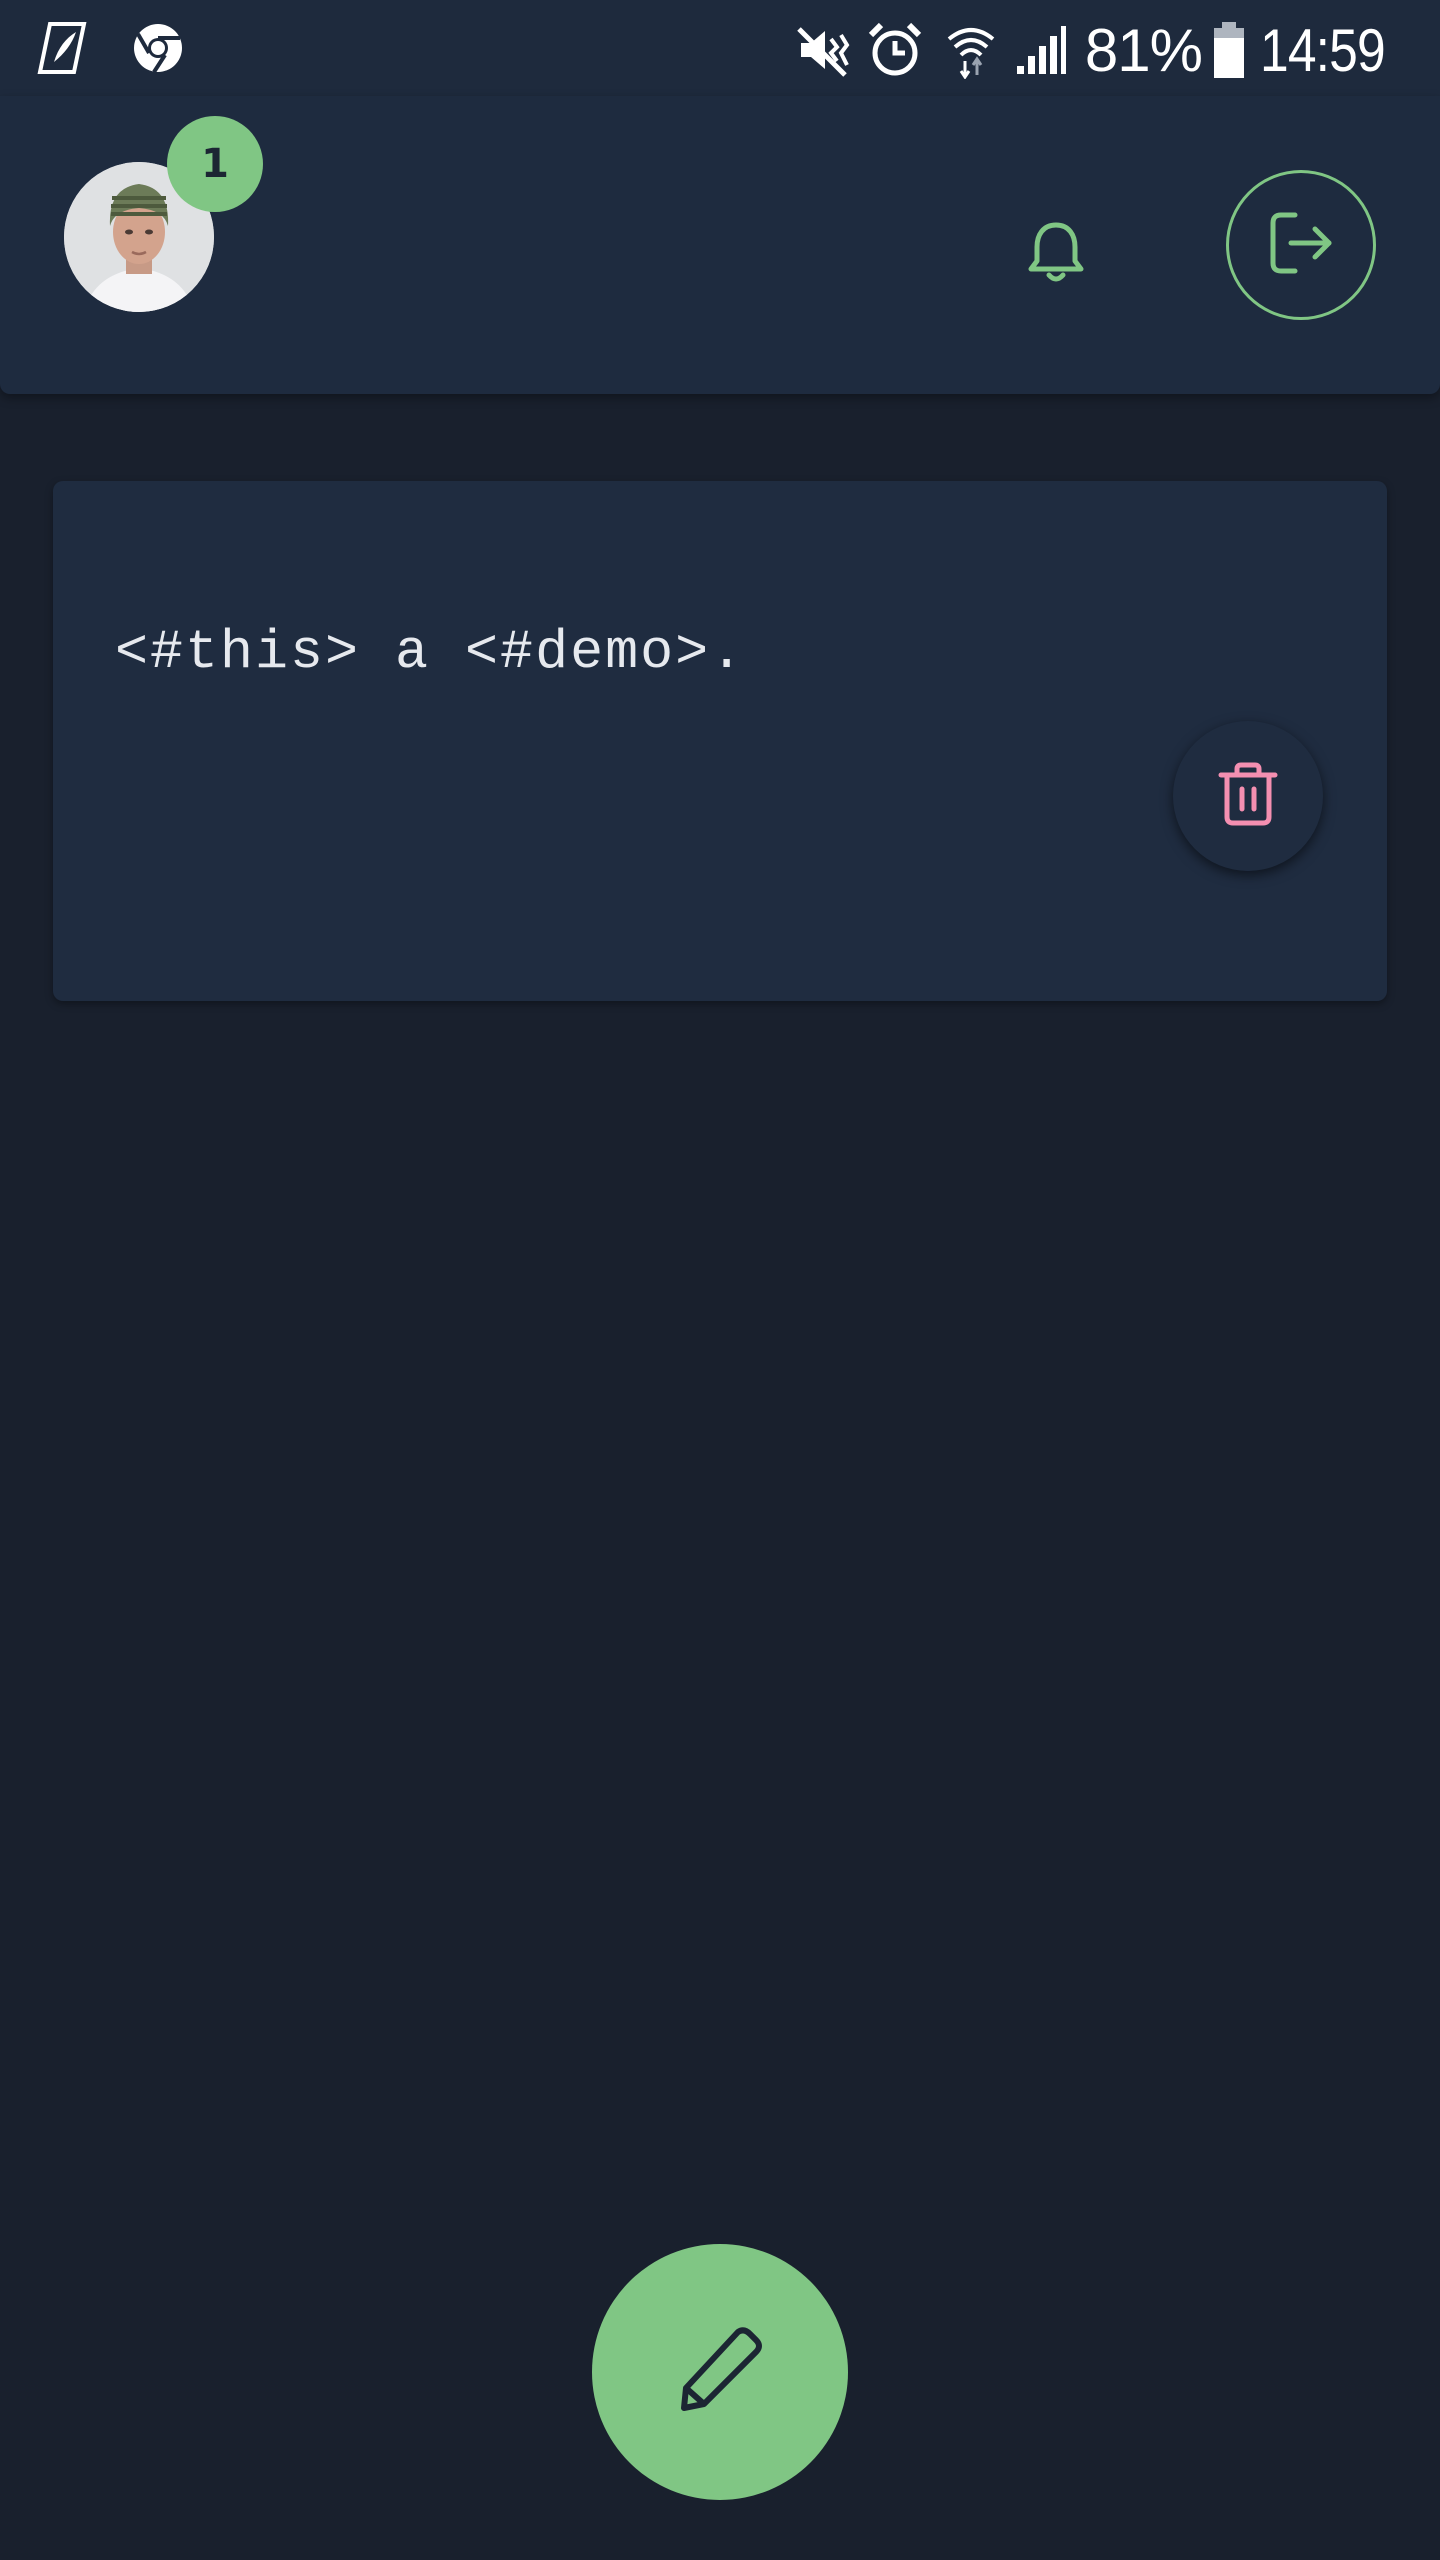 This screenshot has height=2560, width=1440. I want to click on notifications-button, so click(1056, 254).